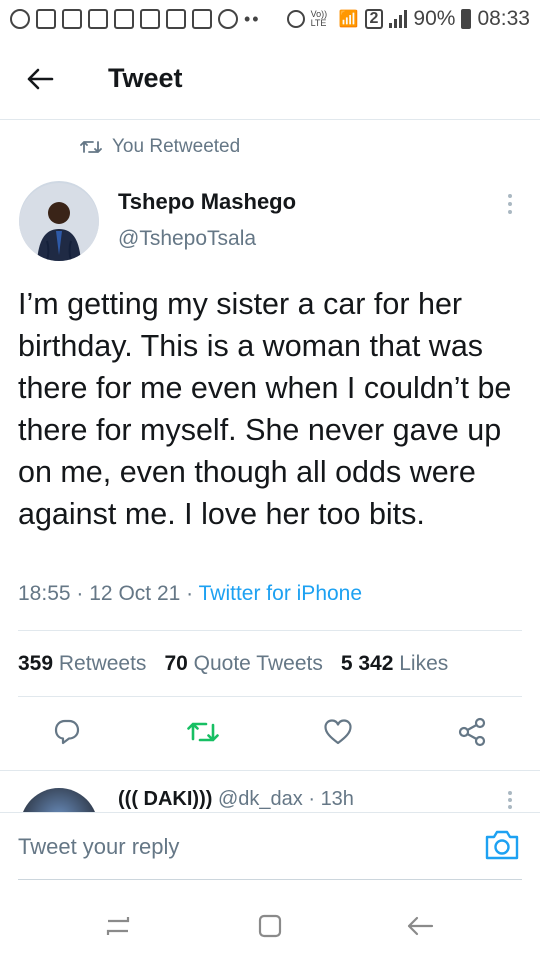  I want to click on home-icon, so click(270, 926).